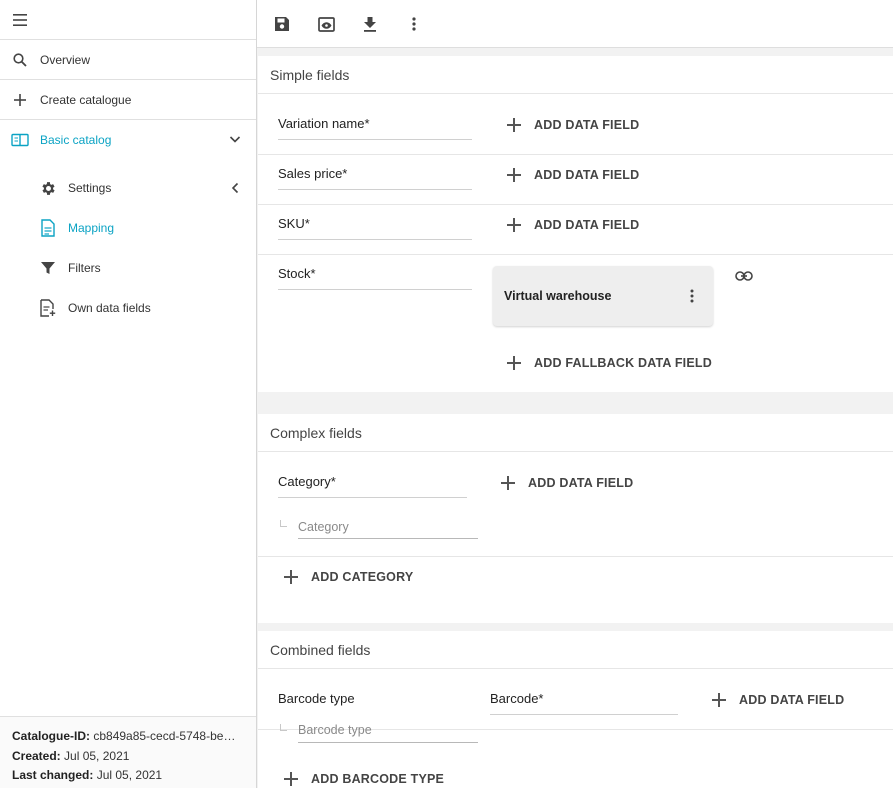 This screenshot has width=893, height=788. I want to click on gear-icon, so click(48, 188).